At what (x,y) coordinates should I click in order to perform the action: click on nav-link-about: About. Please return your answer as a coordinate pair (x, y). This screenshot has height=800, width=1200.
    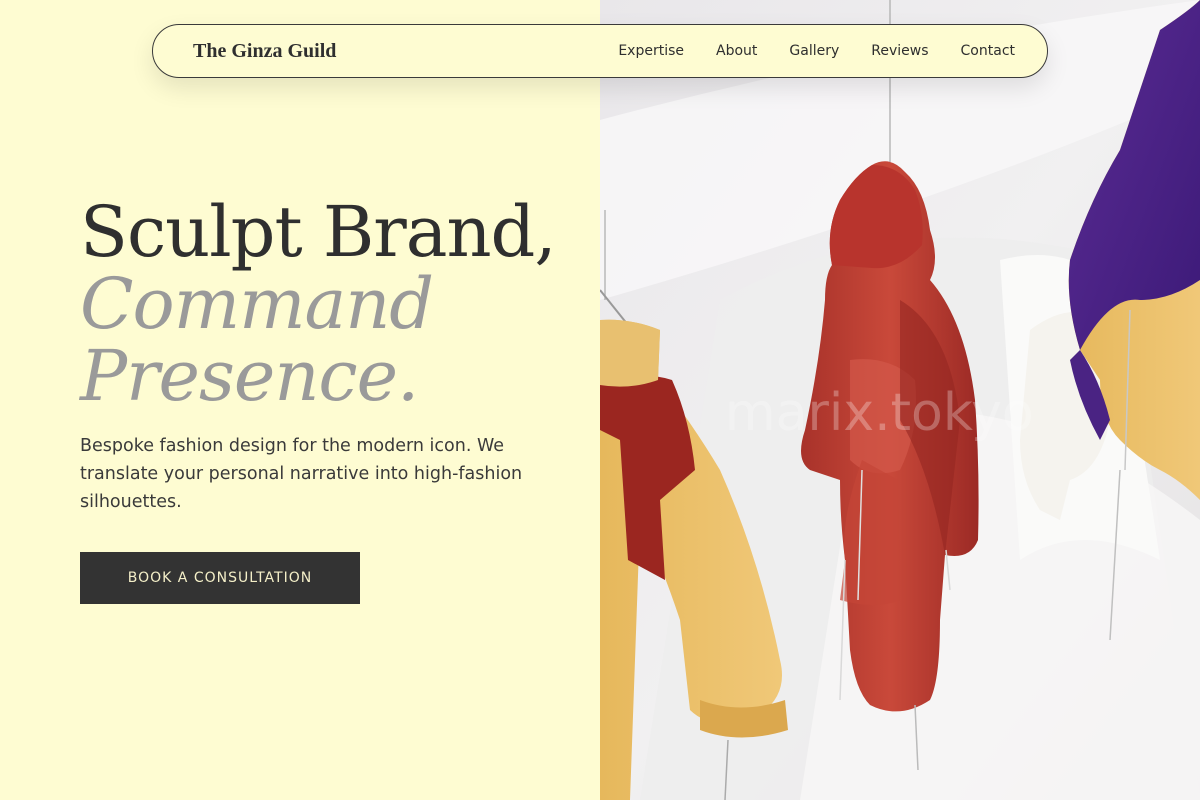
    Looking at the image, I should click on (736, 51).